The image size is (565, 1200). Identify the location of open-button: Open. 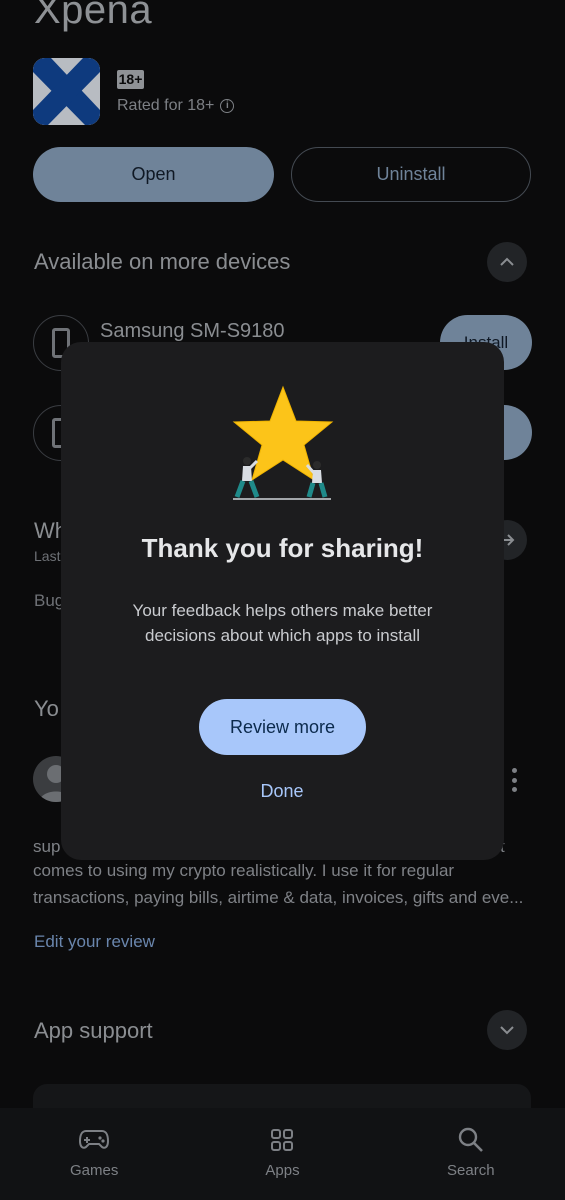
(153, 174).